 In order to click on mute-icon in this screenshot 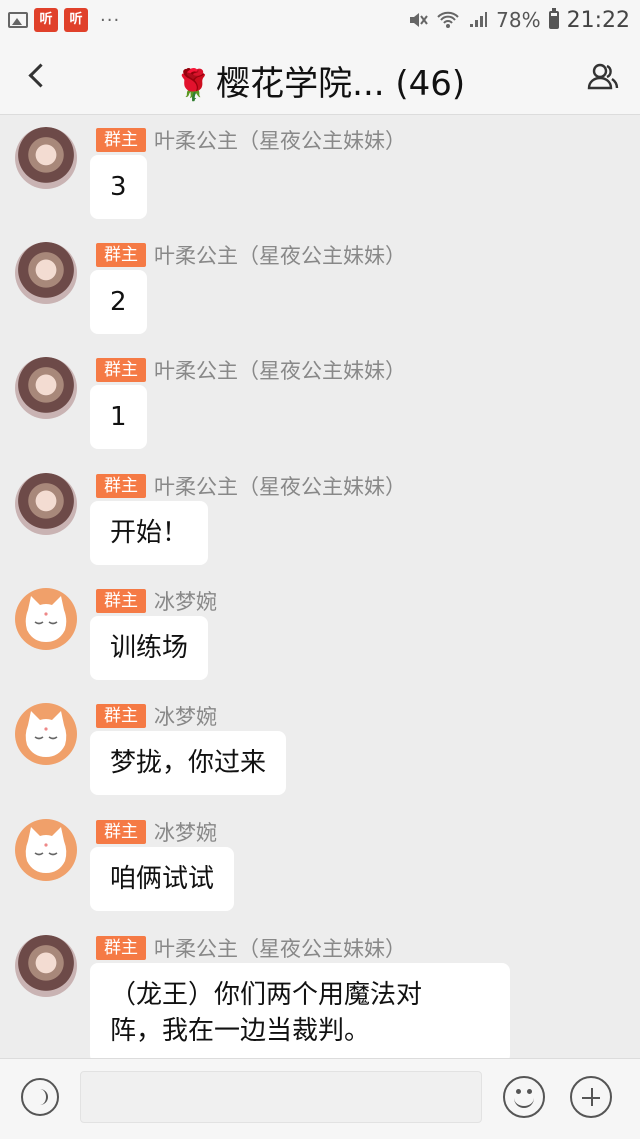, I will do `click(419, 20)`.